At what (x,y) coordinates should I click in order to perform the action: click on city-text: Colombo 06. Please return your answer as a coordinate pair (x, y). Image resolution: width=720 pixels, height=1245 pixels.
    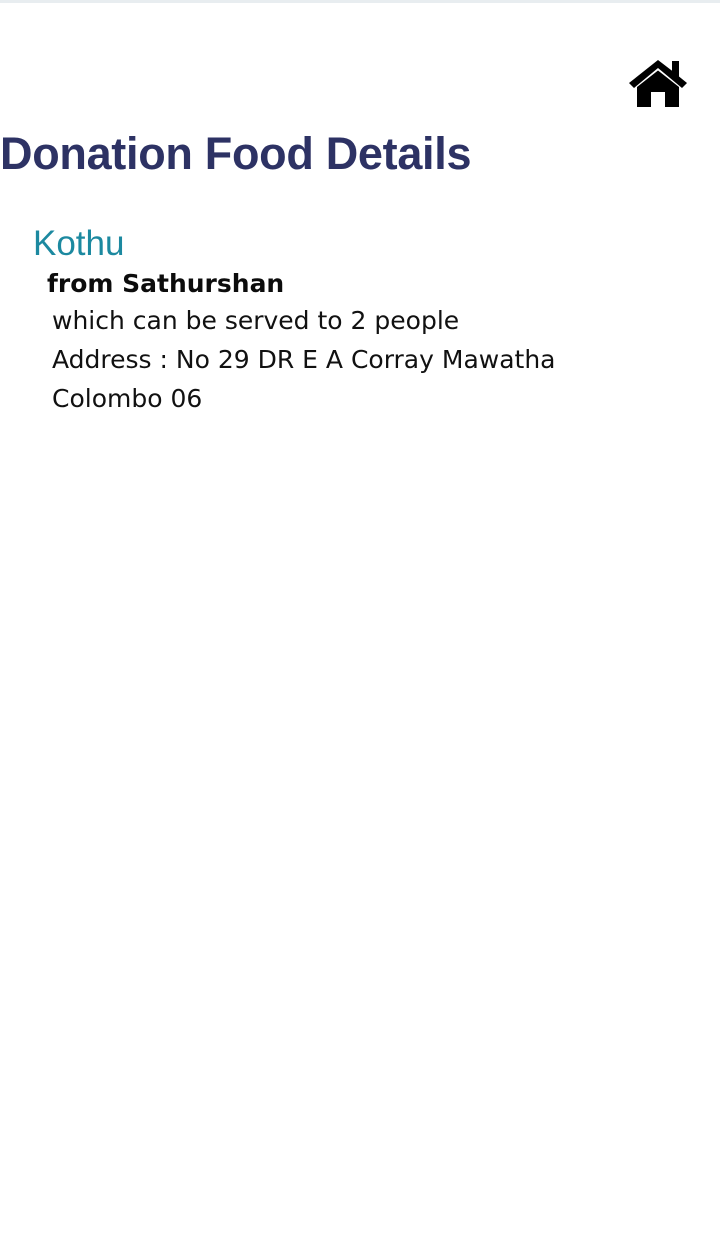
    Looking at the image, I should click on (127, 398).